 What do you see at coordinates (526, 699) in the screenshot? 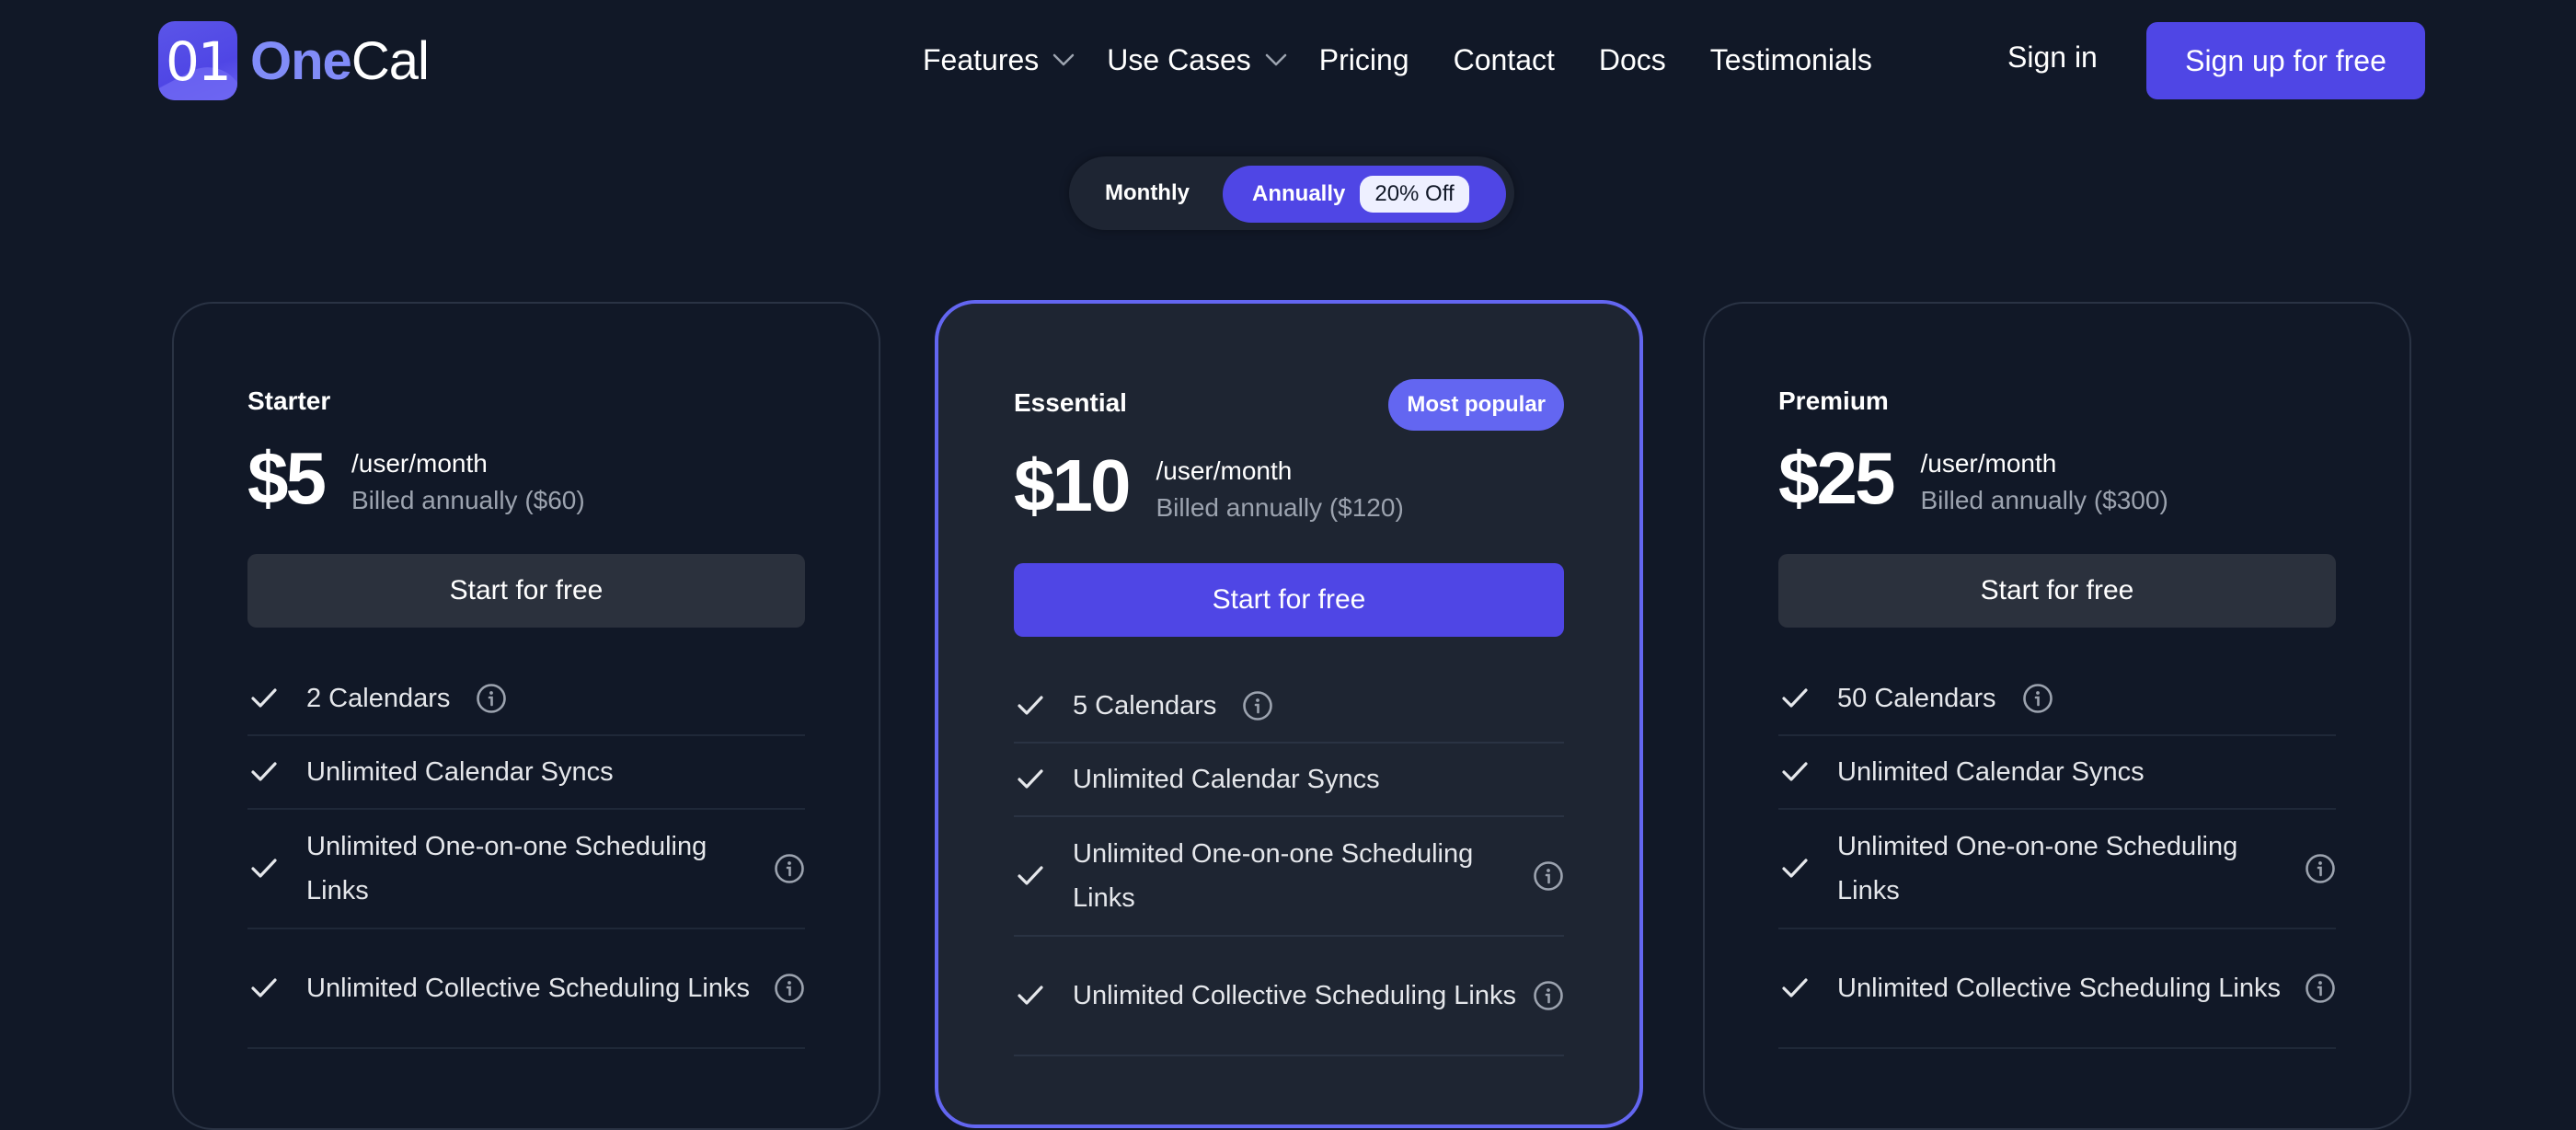
I see `feature-item: 2 Calendars` at bounding box center [526, 699].